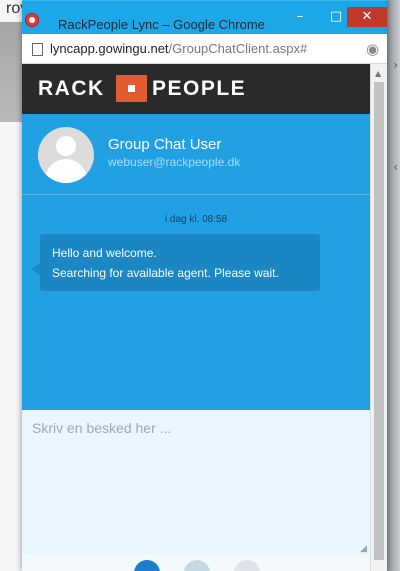  Describe the element at coordinates (378, 73) in the screenshot. I see `scroll-up-icon: ▲` at that location.